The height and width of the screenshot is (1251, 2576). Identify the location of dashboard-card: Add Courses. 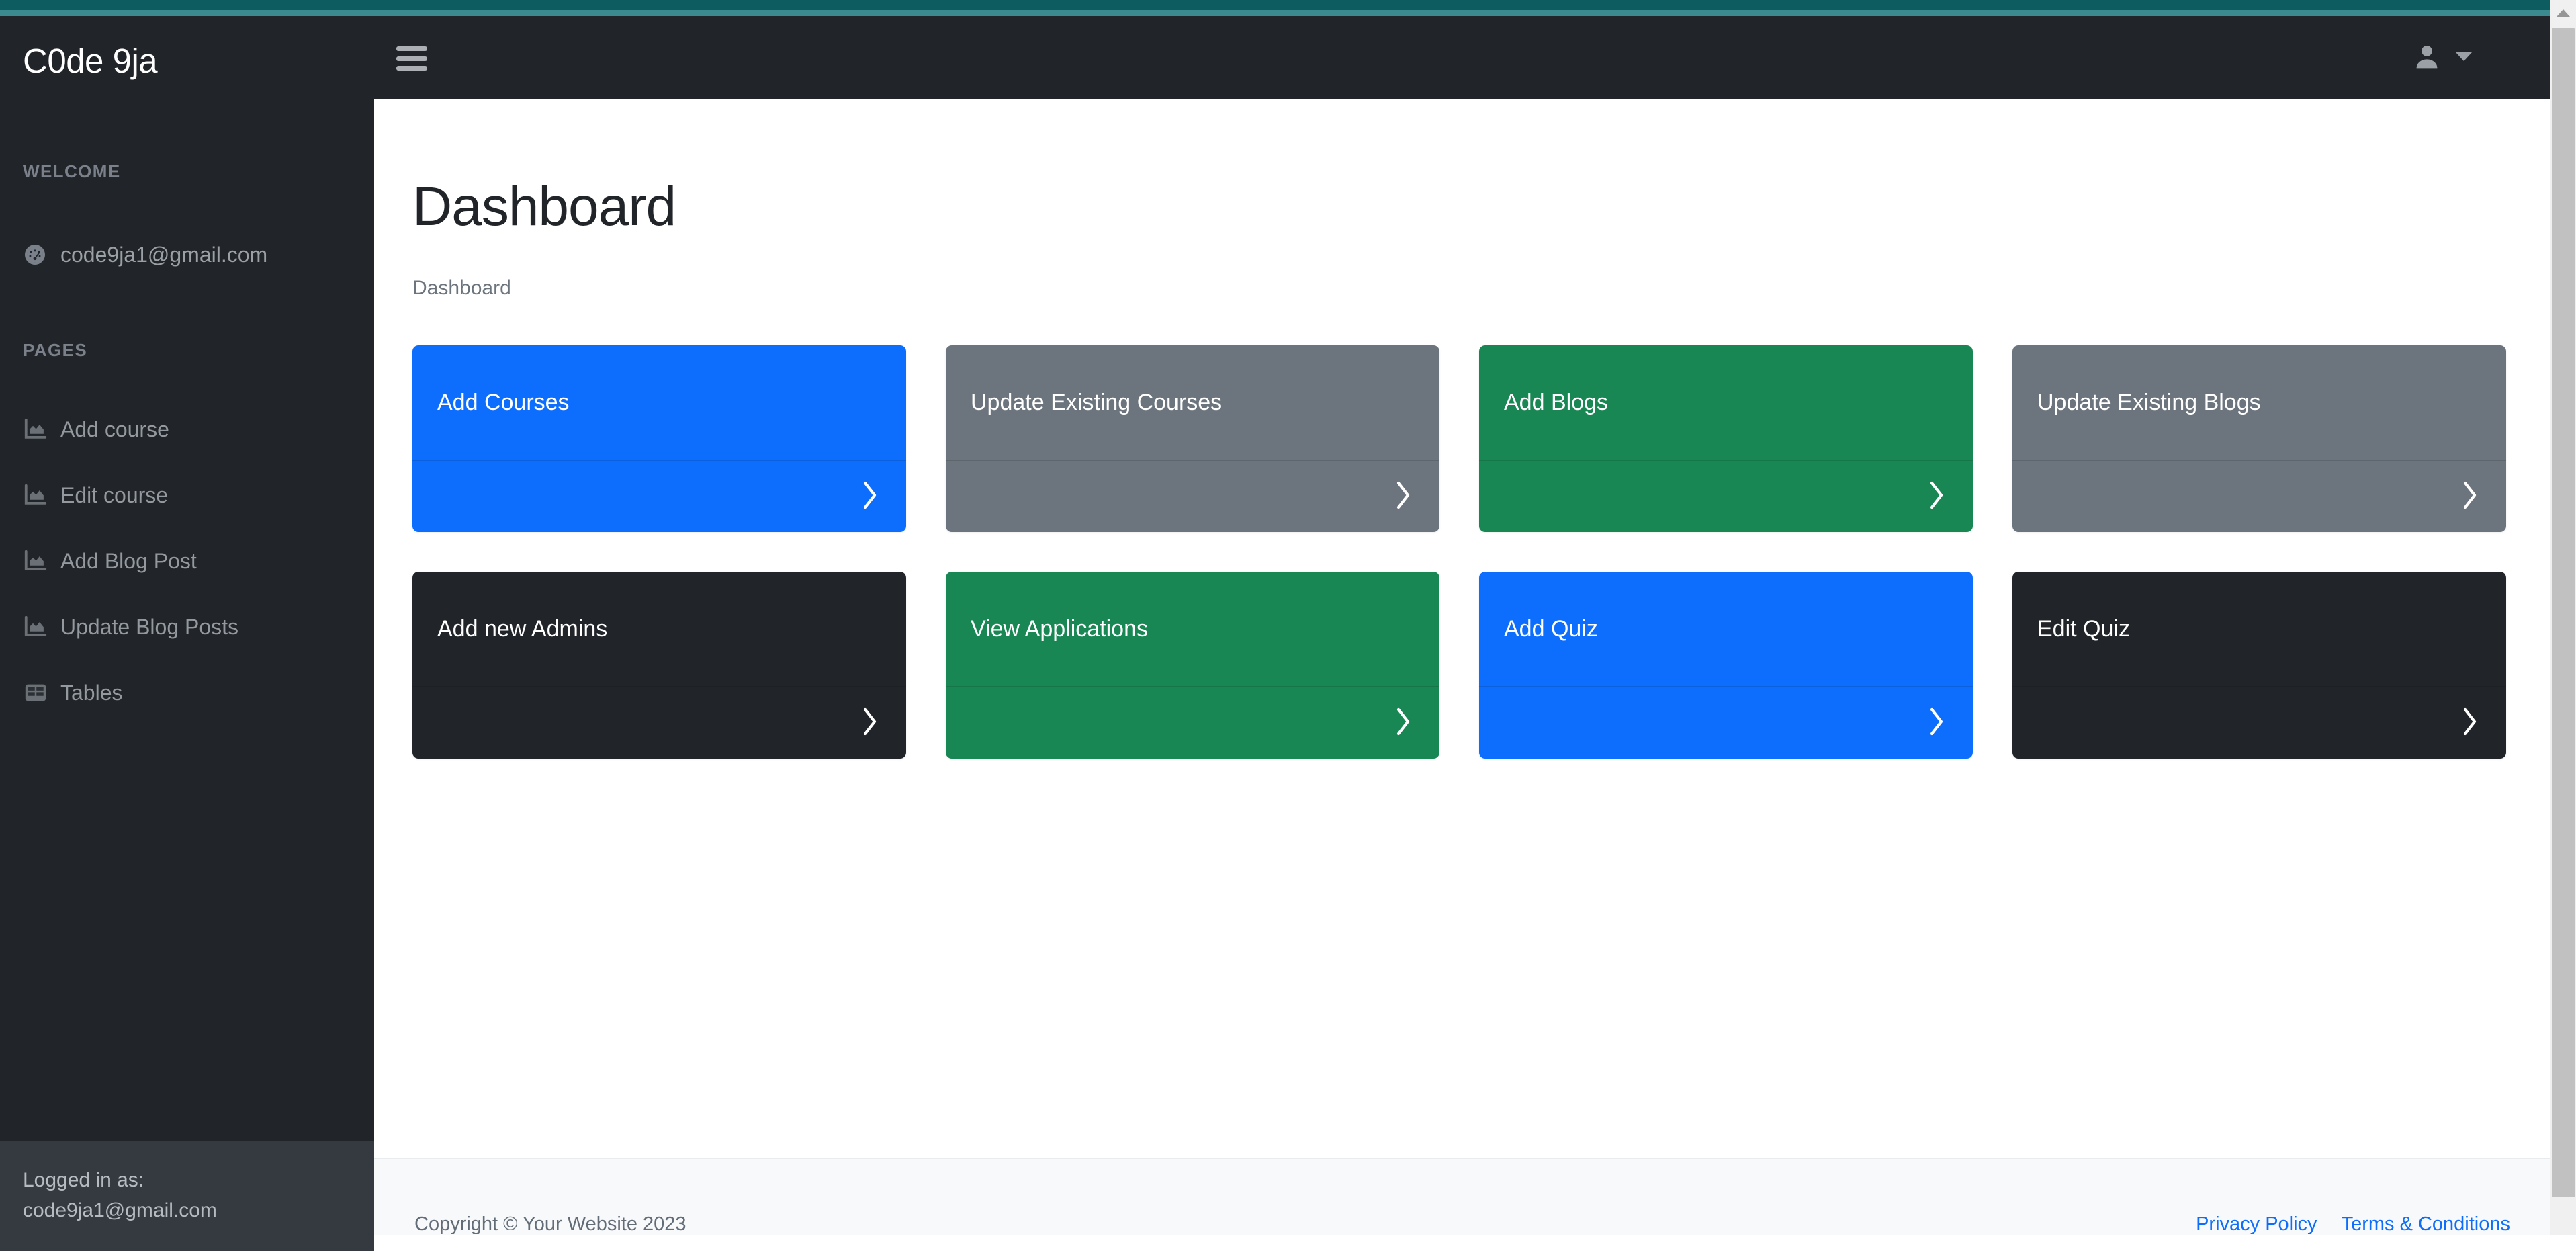
(659, 438).